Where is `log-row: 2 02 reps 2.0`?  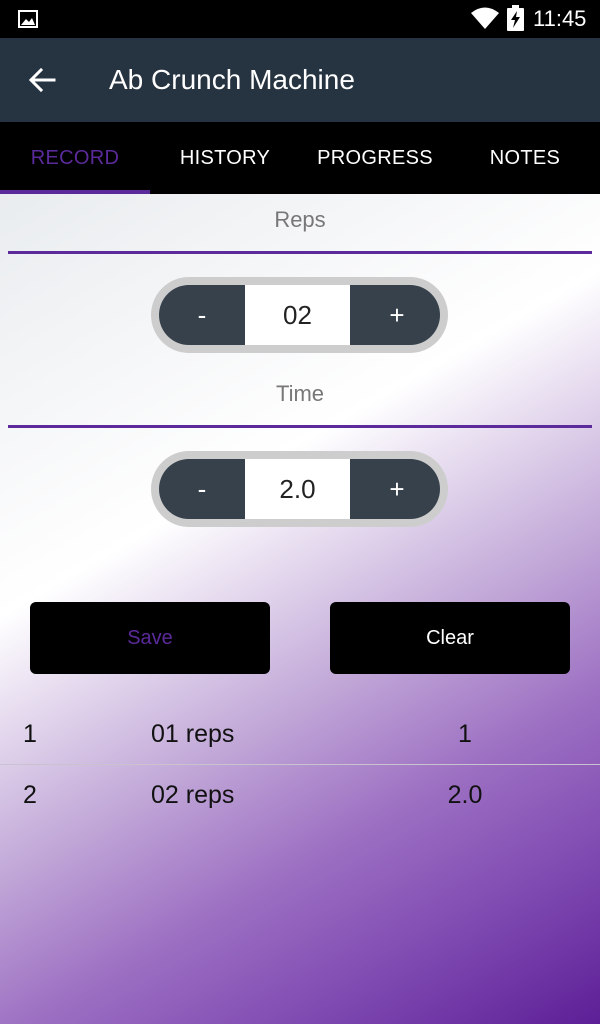 log-row: 2 02 reps 2.0 is located at coordinates (300, 795).